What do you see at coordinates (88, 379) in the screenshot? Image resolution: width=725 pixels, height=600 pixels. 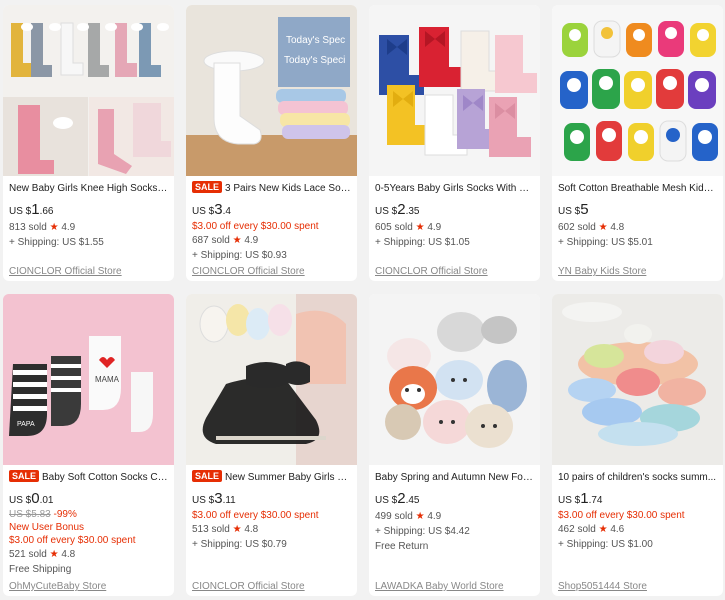 I see `product-image: MAMA PAPA` at bounding box center [88, 379].